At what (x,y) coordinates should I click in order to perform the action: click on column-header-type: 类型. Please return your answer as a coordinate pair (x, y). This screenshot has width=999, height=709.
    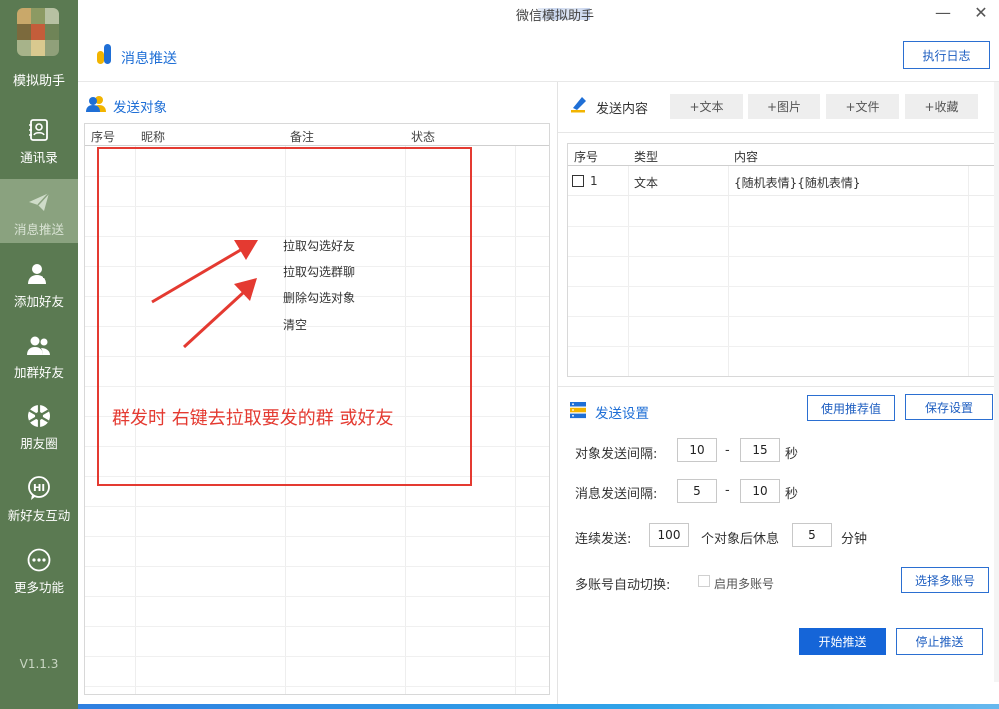
    Looking at the image, I should click on (646, 157).